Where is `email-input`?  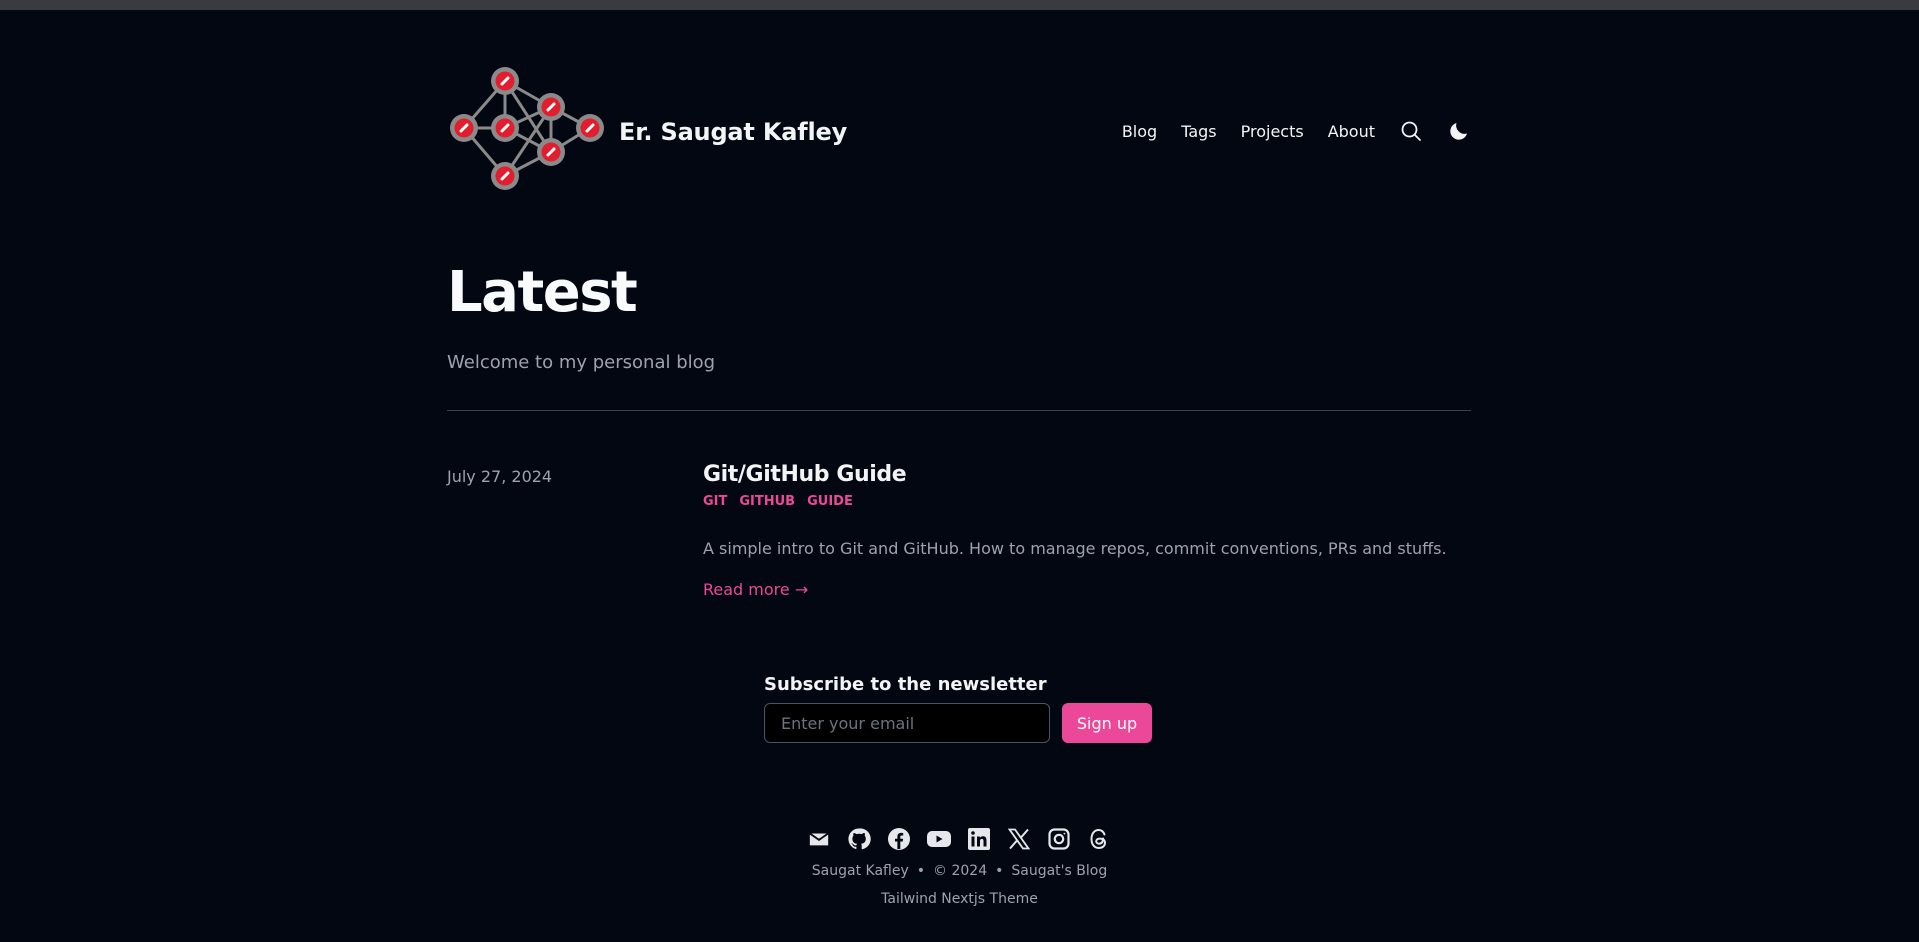 email-input is located at coordinates (907, 723).